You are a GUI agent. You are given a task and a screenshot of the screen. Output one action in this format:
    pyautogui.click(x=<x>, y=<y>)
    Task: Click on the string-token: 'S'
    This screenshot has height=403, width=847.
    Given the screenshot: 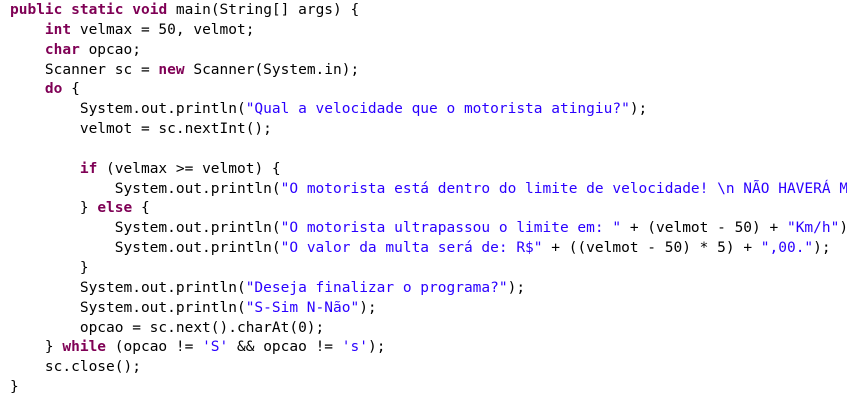 What is the action you would take?
    pyautogui.click(x=215, y=347)
    